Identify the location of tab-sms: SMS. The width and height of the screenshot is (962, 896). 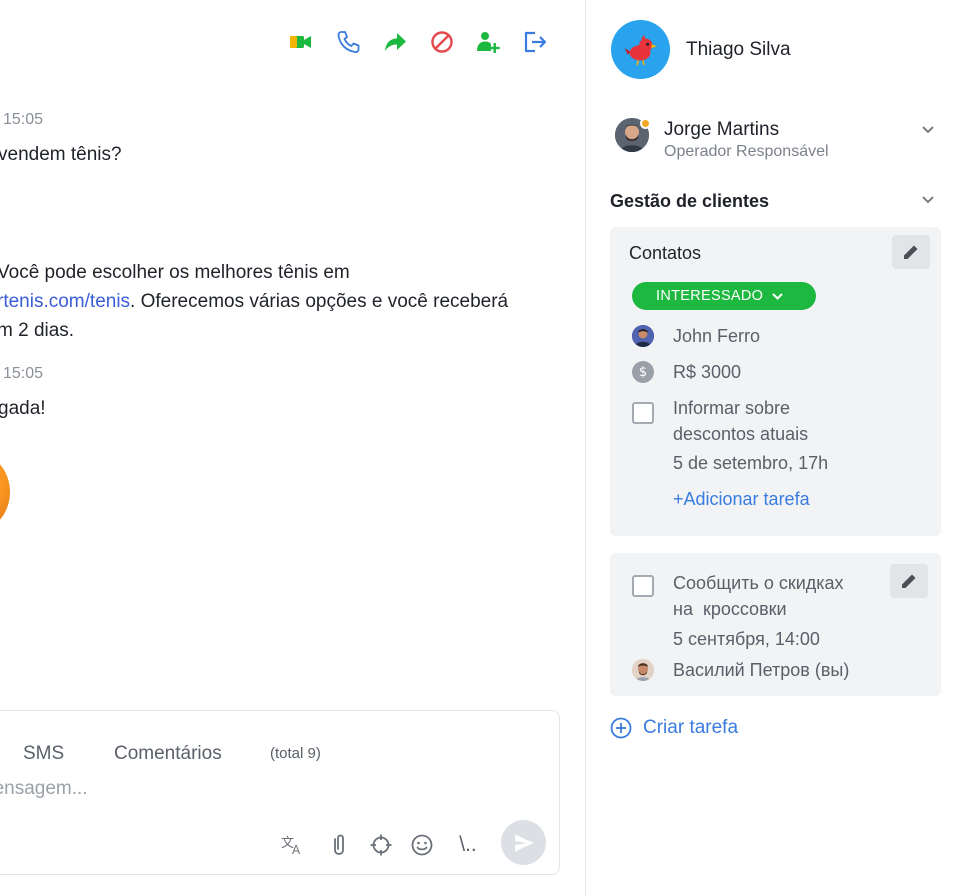
(43, 754).